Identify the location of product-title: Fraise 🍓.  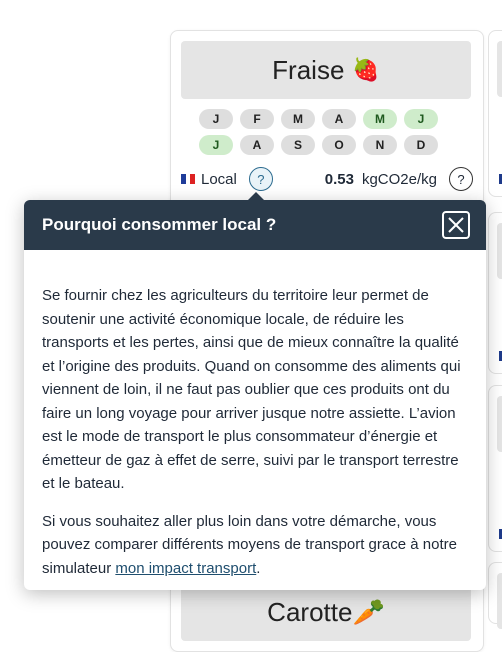
(326, 70).